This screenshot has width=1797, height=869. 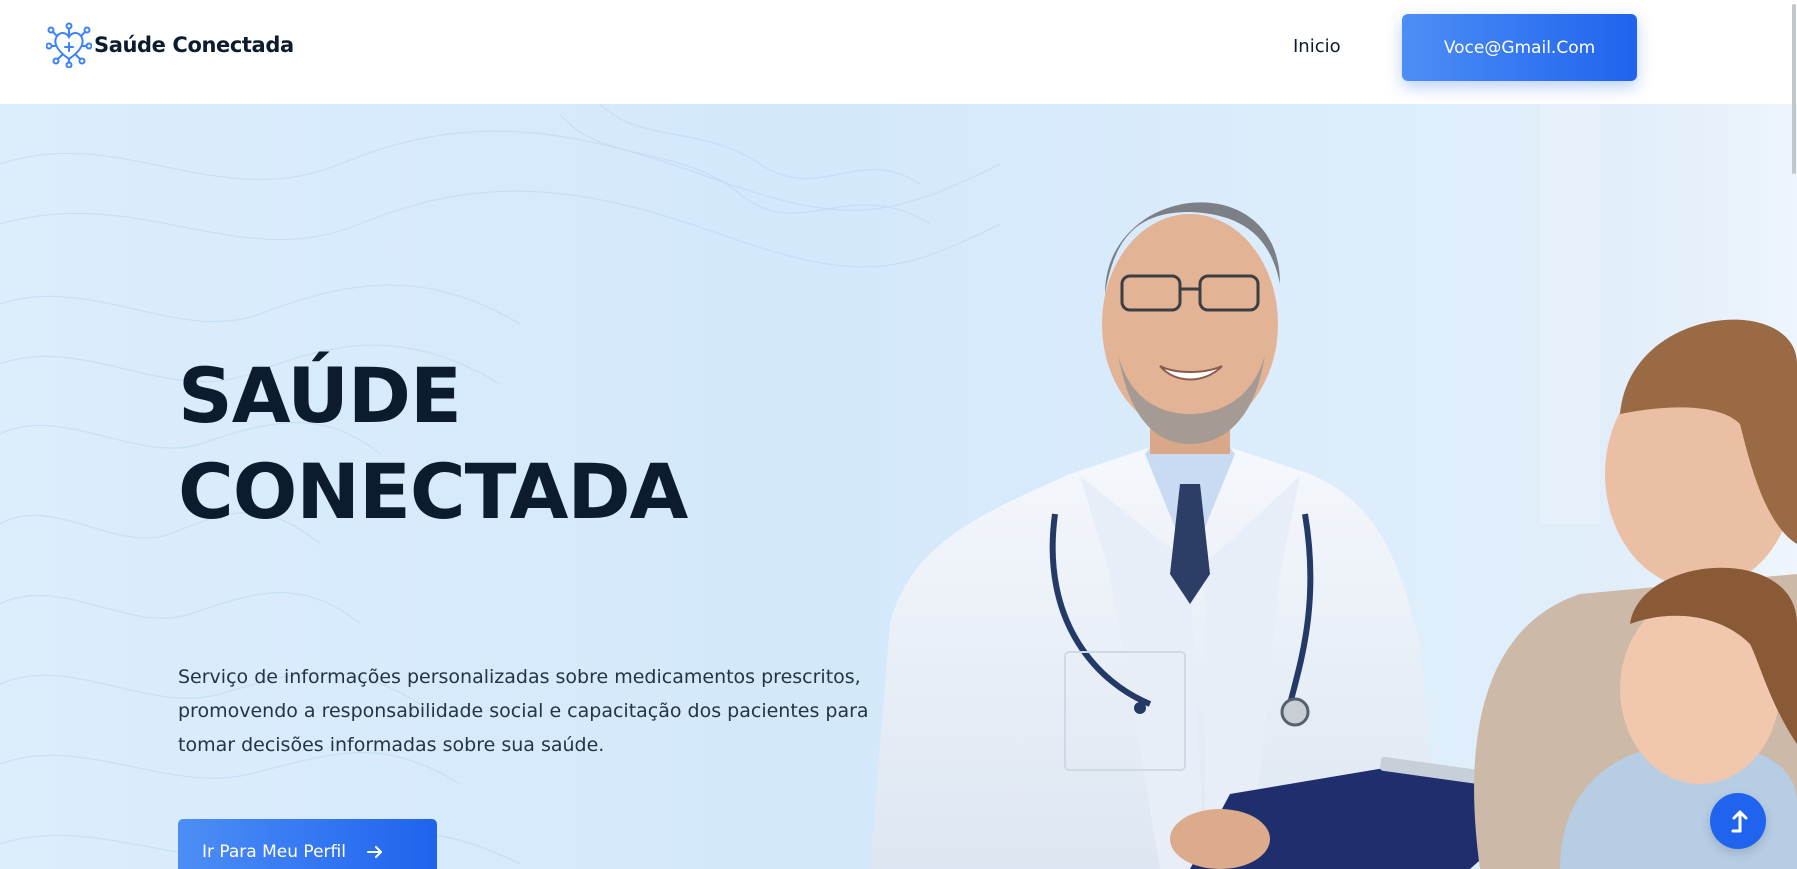 What do you see at coordinates (194, 45) in the screenshot?
I see `brand-name: Saúde Conectada` at bounding box center [194, 45].